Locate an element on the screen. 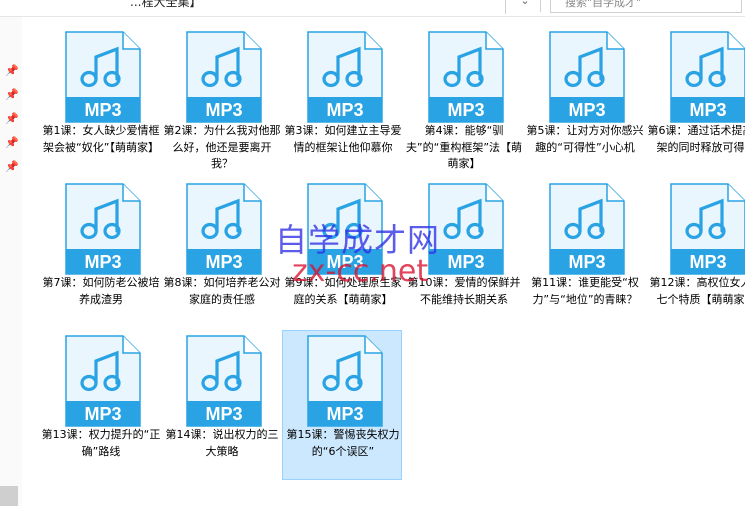 The height and width of the screenshot is (506, 745). file-name: 第11课：谁更能受“权力”与“地位”的青睐？ is located at coordinates (585, 291).